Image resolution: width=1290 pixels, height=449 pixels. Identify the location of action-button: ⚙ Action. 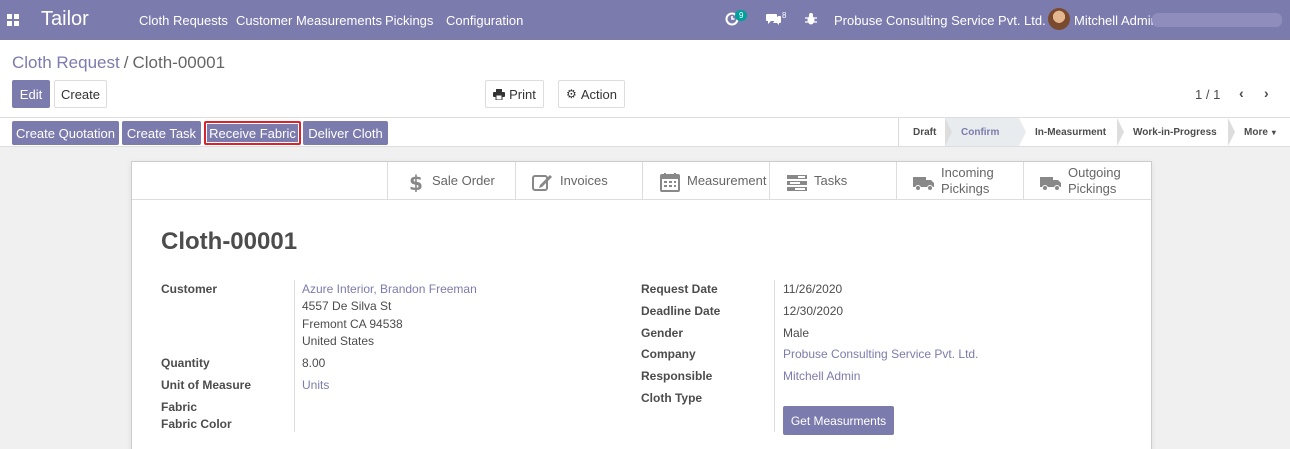
(591, 94).